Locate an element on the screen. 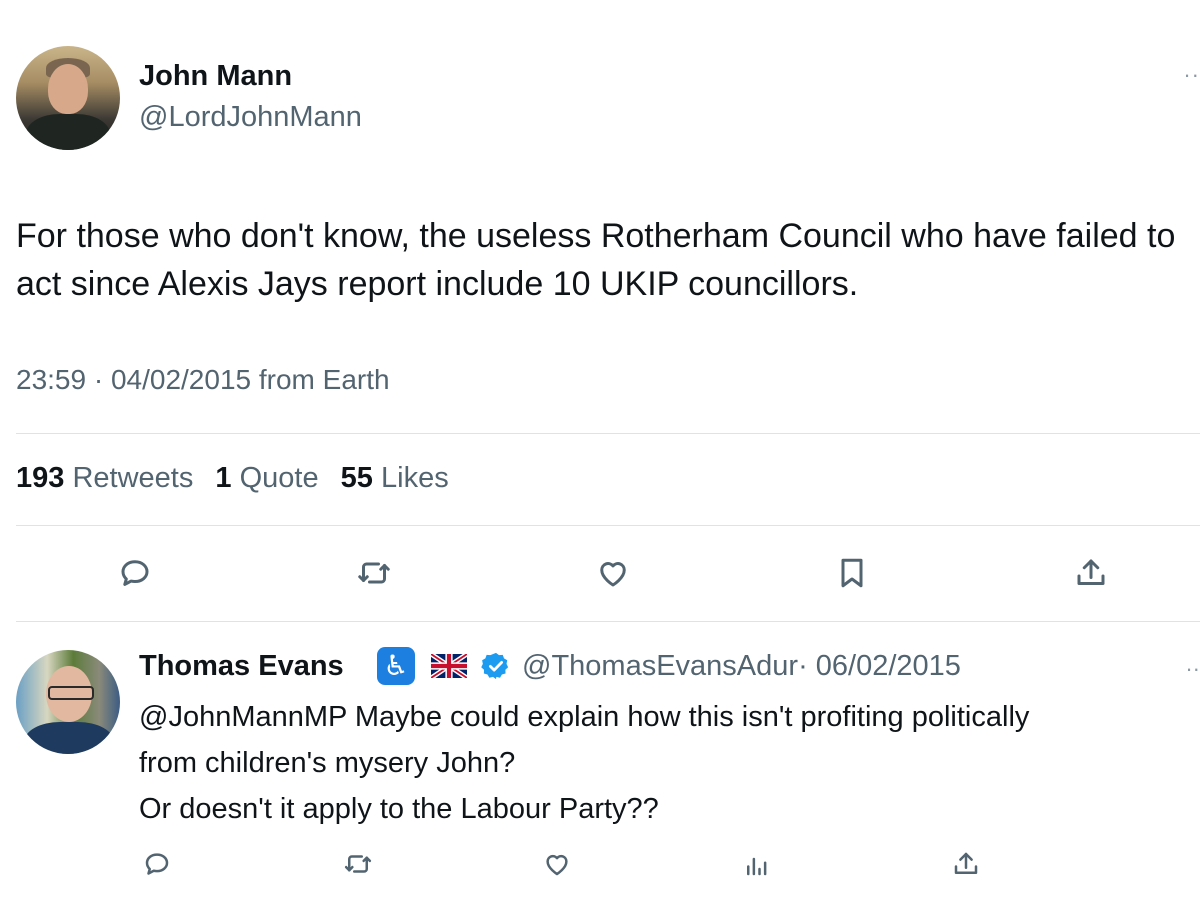 The image size is (1200, 900). author-name: John Mann is located at coordinates (215, 76).